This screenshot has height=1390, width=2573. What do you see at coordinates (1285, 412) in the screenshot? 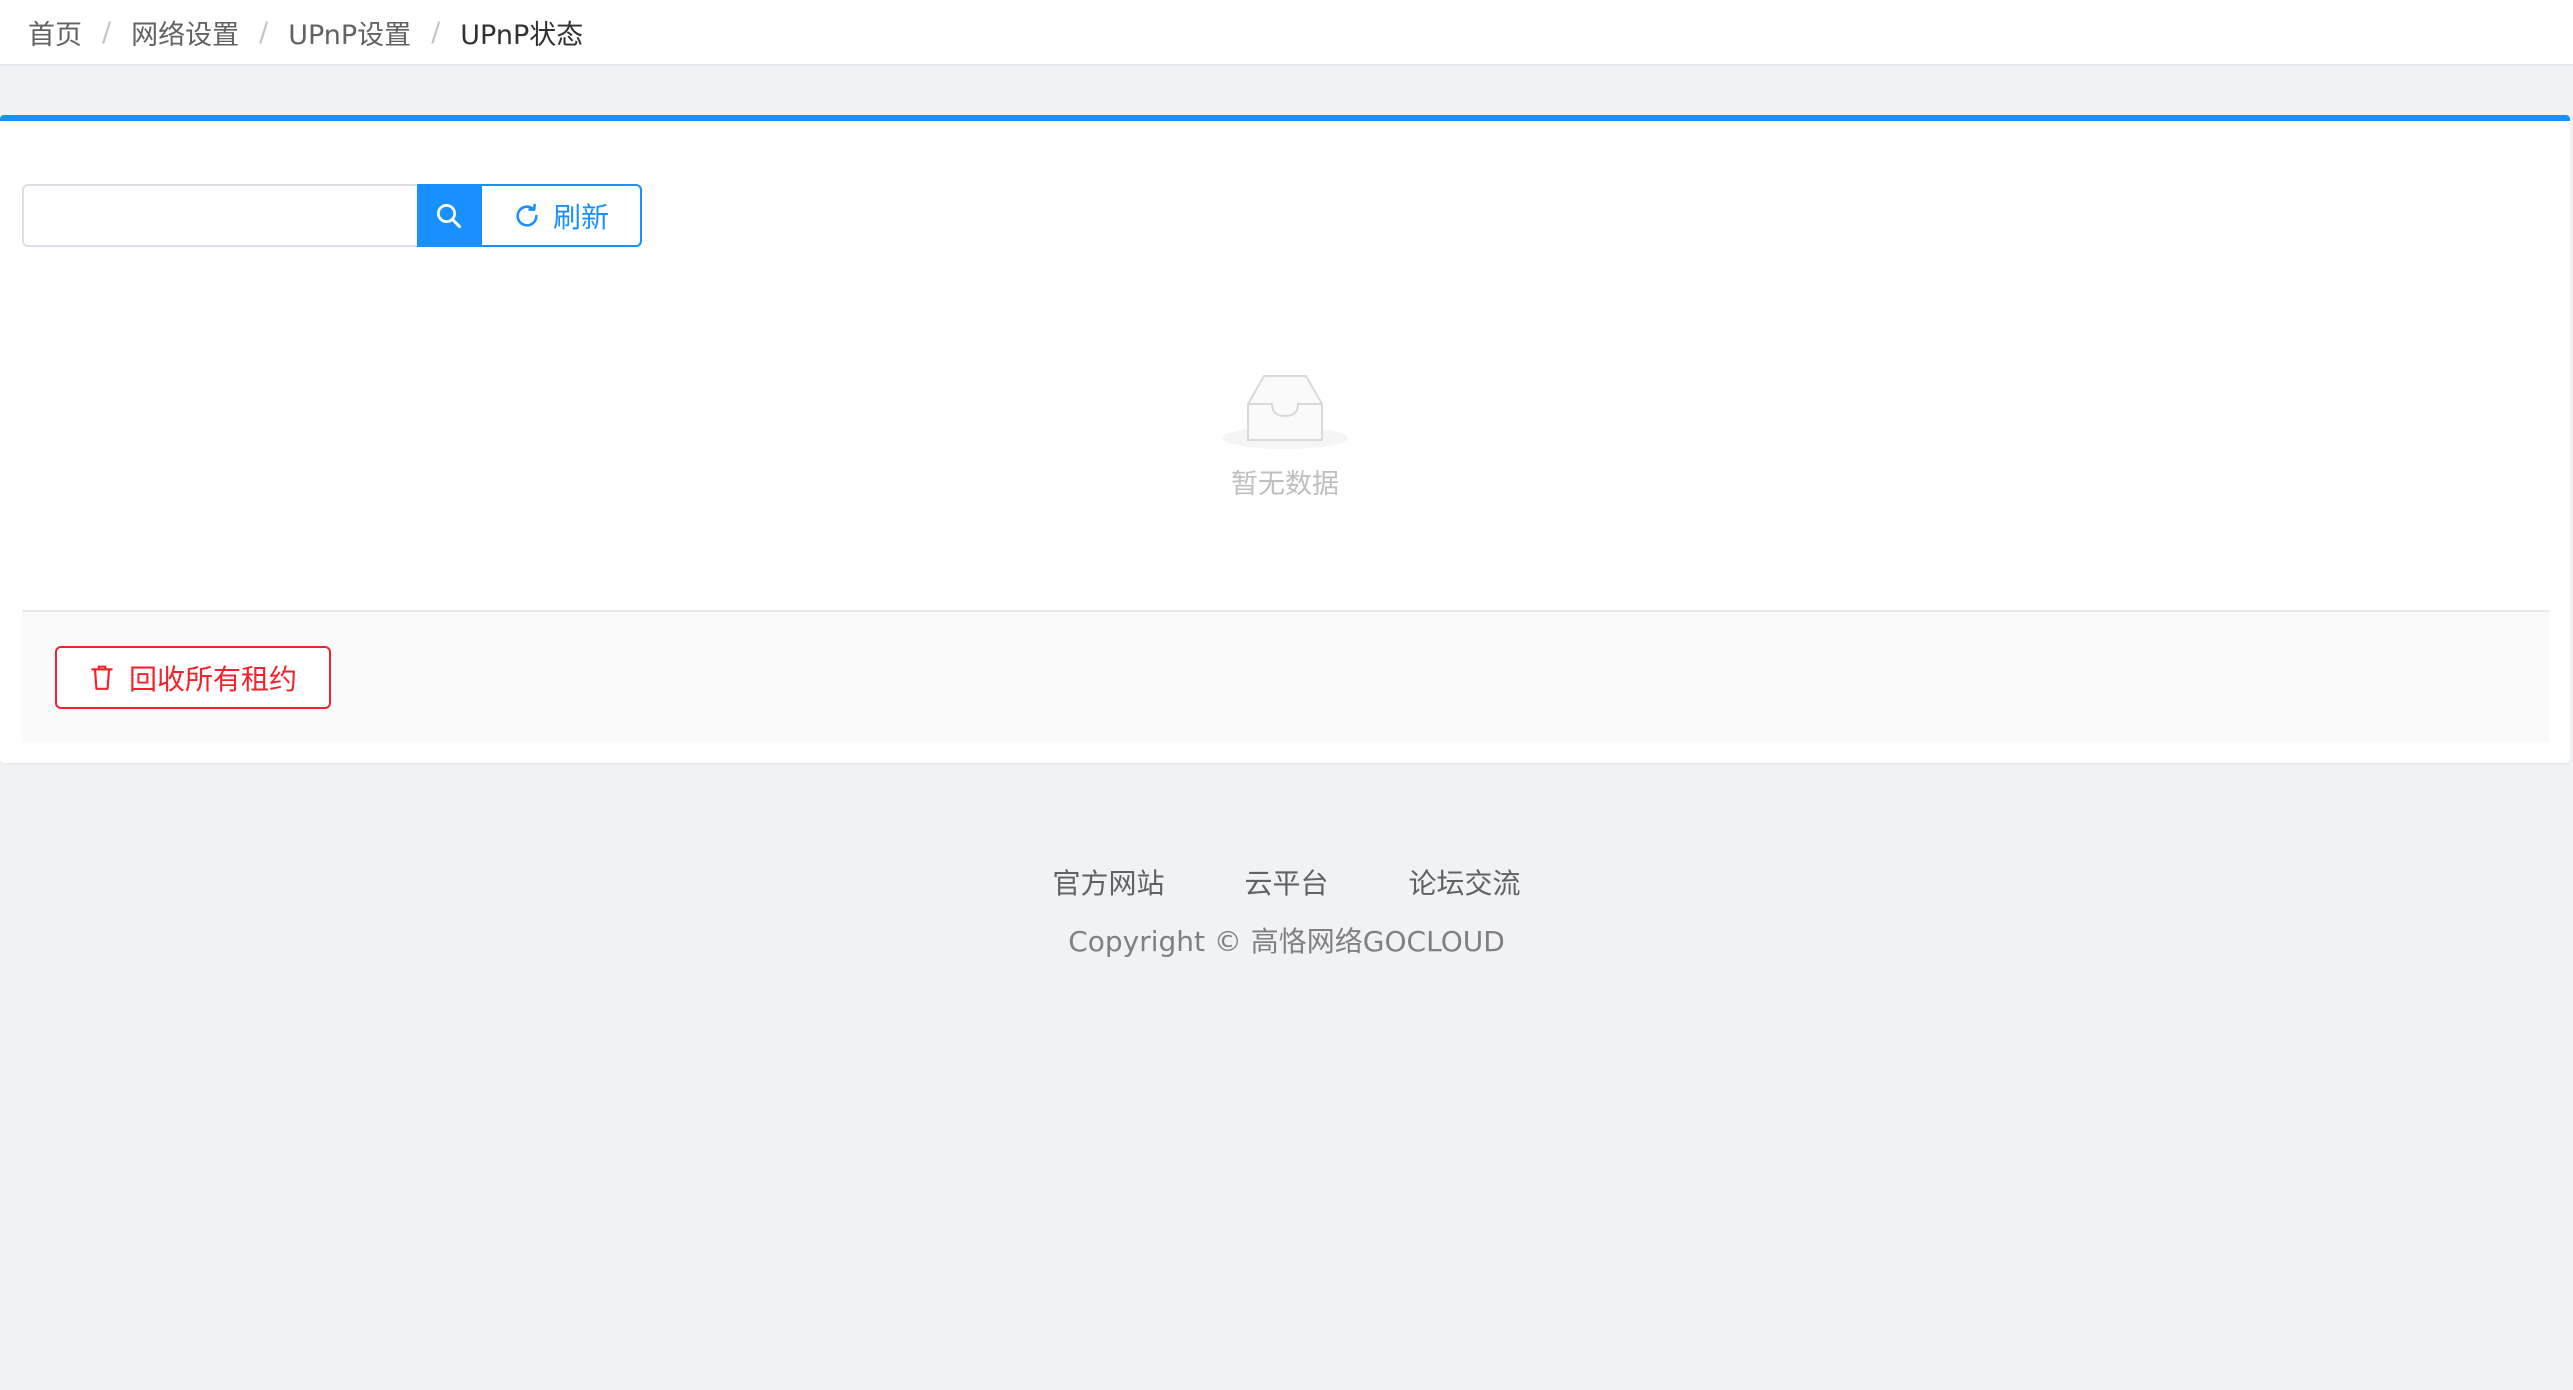
I see `empty-inbox-icon` at bounding box center [1285, 412].